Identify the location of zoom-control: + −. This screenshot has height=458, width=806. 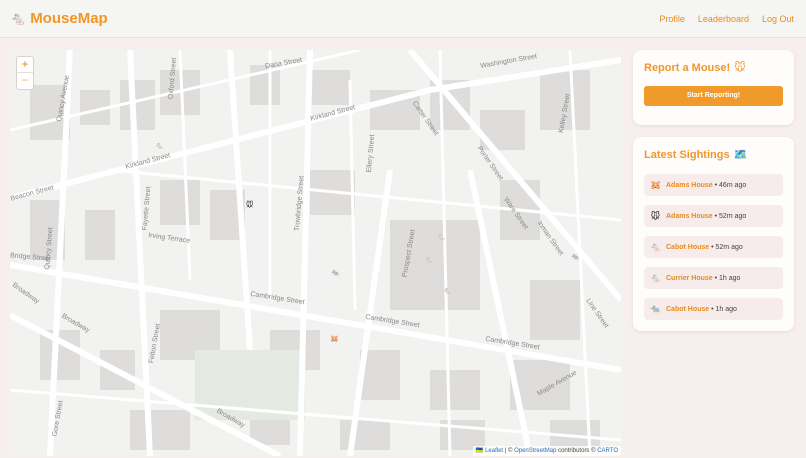
(25, 73).